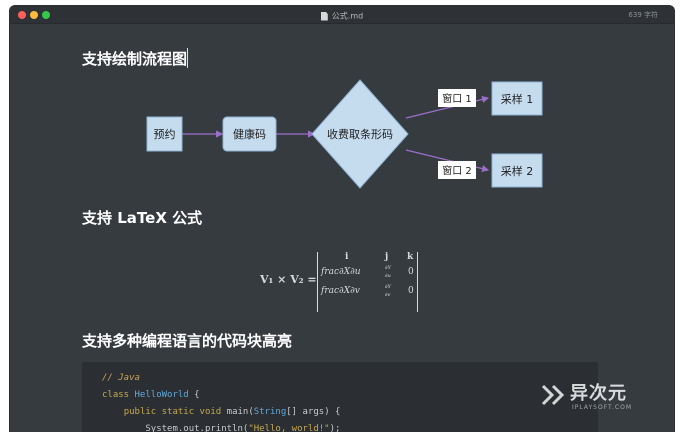 This screenshot has width=680, height=432. Describe the element at coordinates (142, 217) in the screenshot. I see `heading-latex: 支持 LaTeX 公式` at that location.